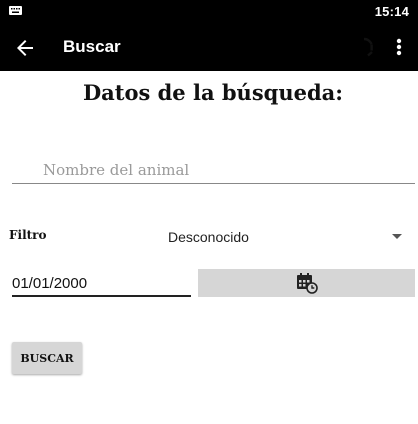 The image size is (418, 424). I want to click on animal-name-input, so click(213, 169).